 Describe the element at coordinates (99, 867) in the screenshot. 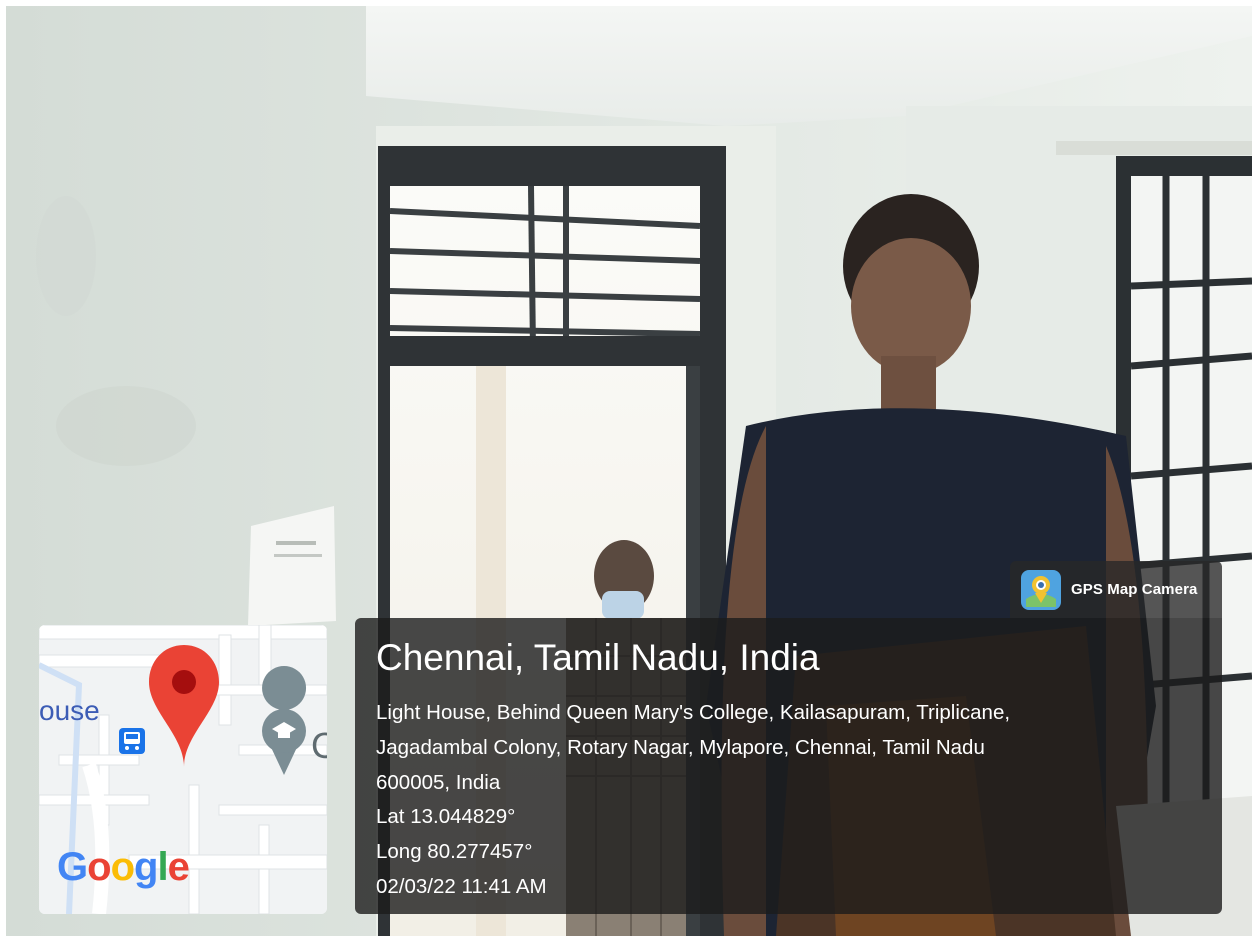

I see `google-logo-o1: o` at that location.